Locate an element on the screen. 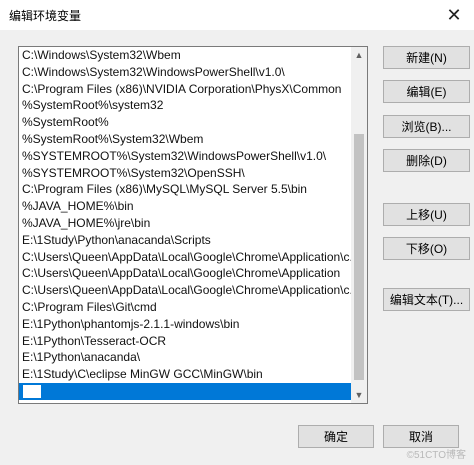 This screenshot has width=474, height=465. new-path-edit-field is located at coordinates (32, 391).